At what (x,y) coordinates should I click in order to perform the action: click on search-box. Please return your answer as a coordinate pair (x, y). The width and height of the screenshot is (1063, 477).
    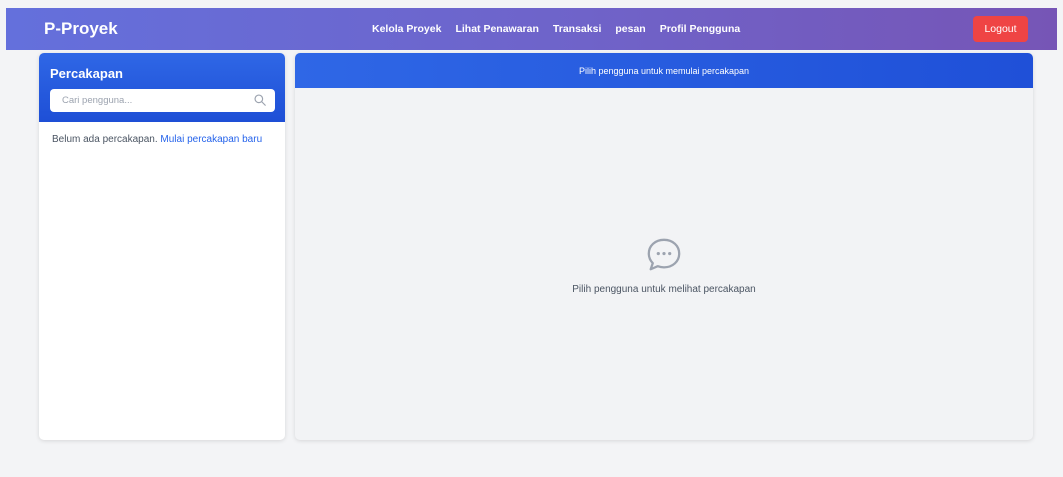
    Looking at the image, I should click on (162, 100).